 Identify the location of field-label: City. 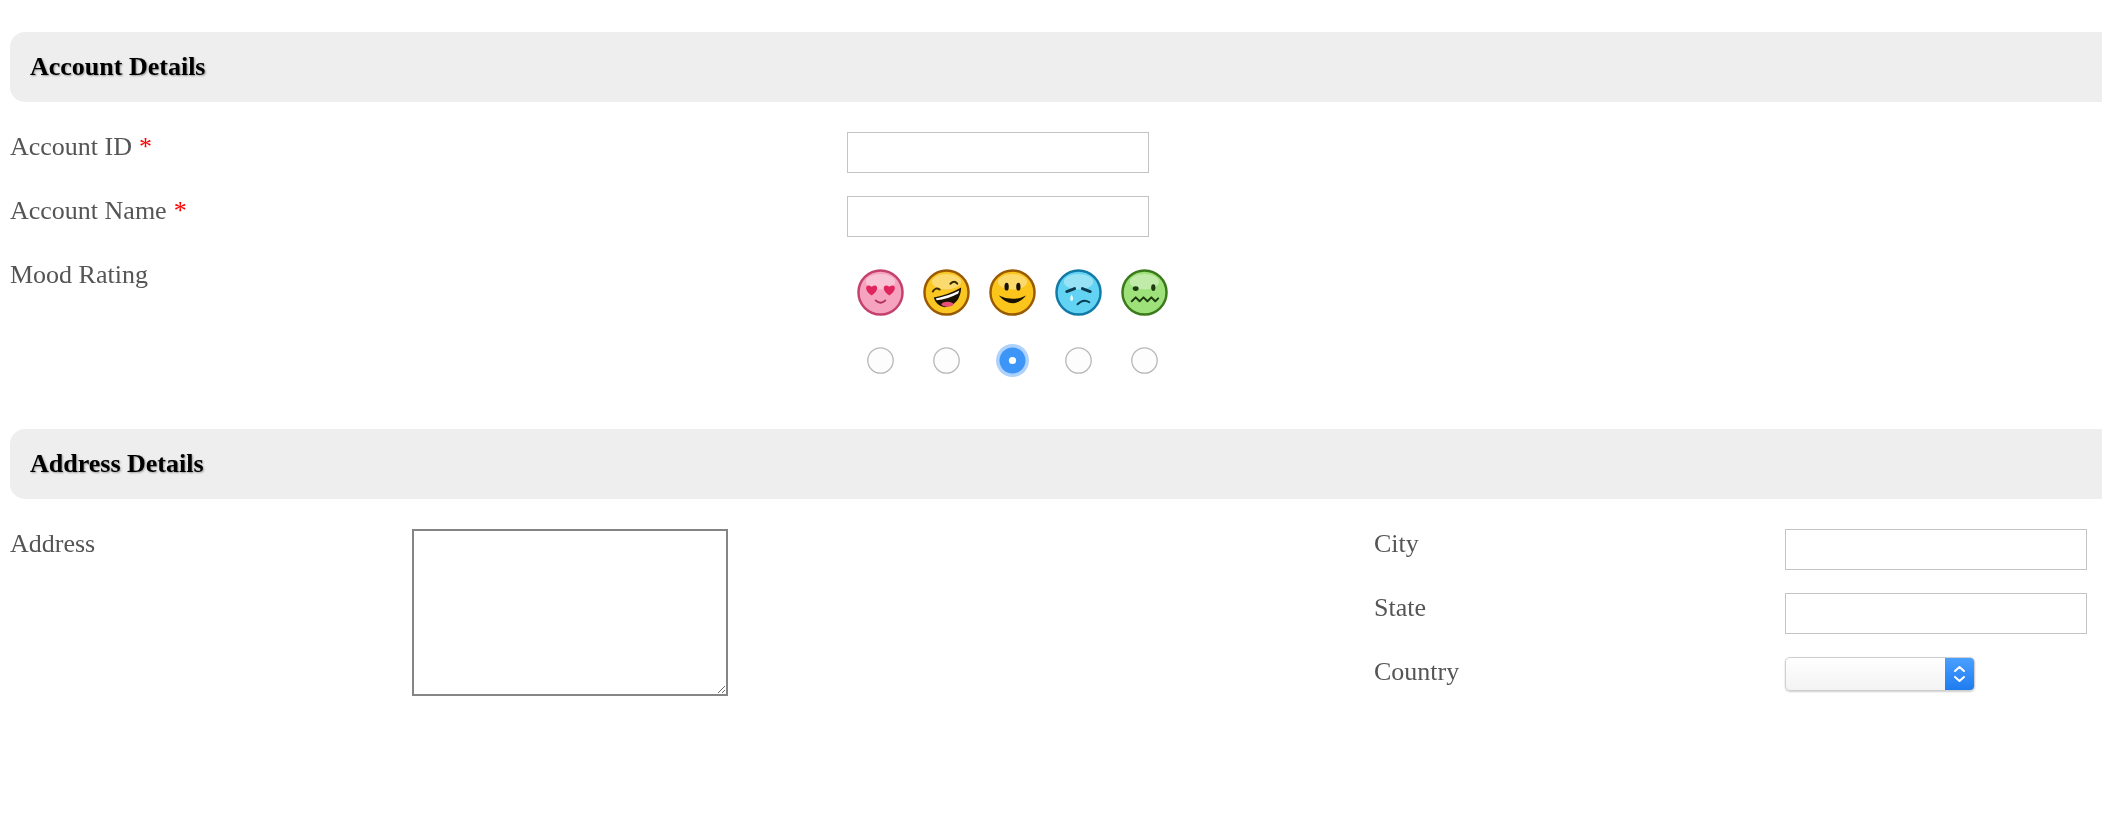
(1396, 544).